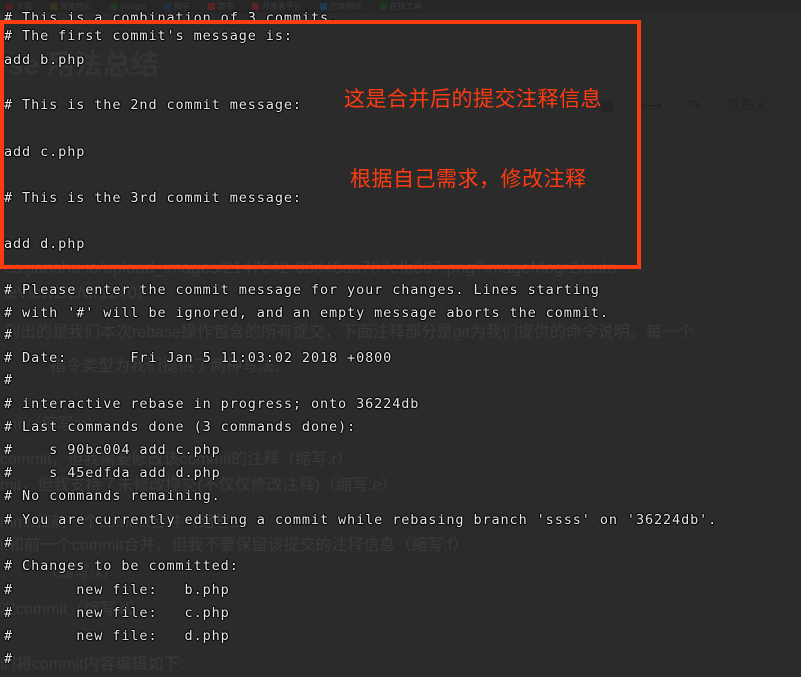  I want to click on bookmark-item: 简书, so click(220, 6).